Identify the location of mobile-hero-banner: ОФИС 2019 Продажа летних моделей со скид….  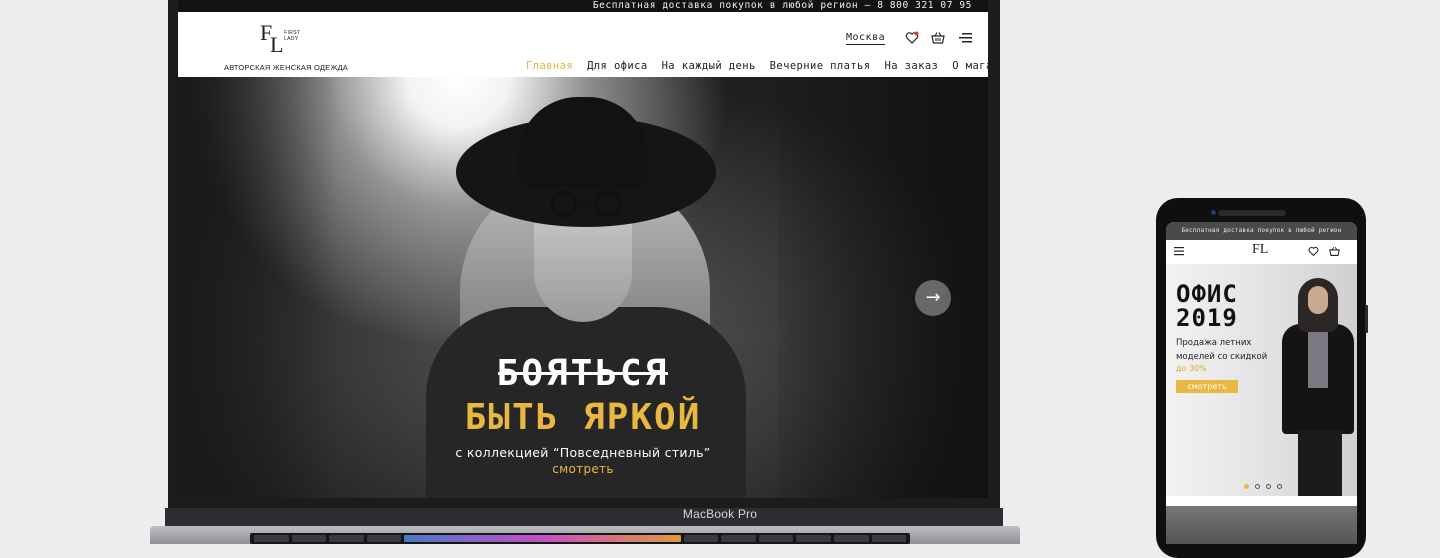
(1261, 380).